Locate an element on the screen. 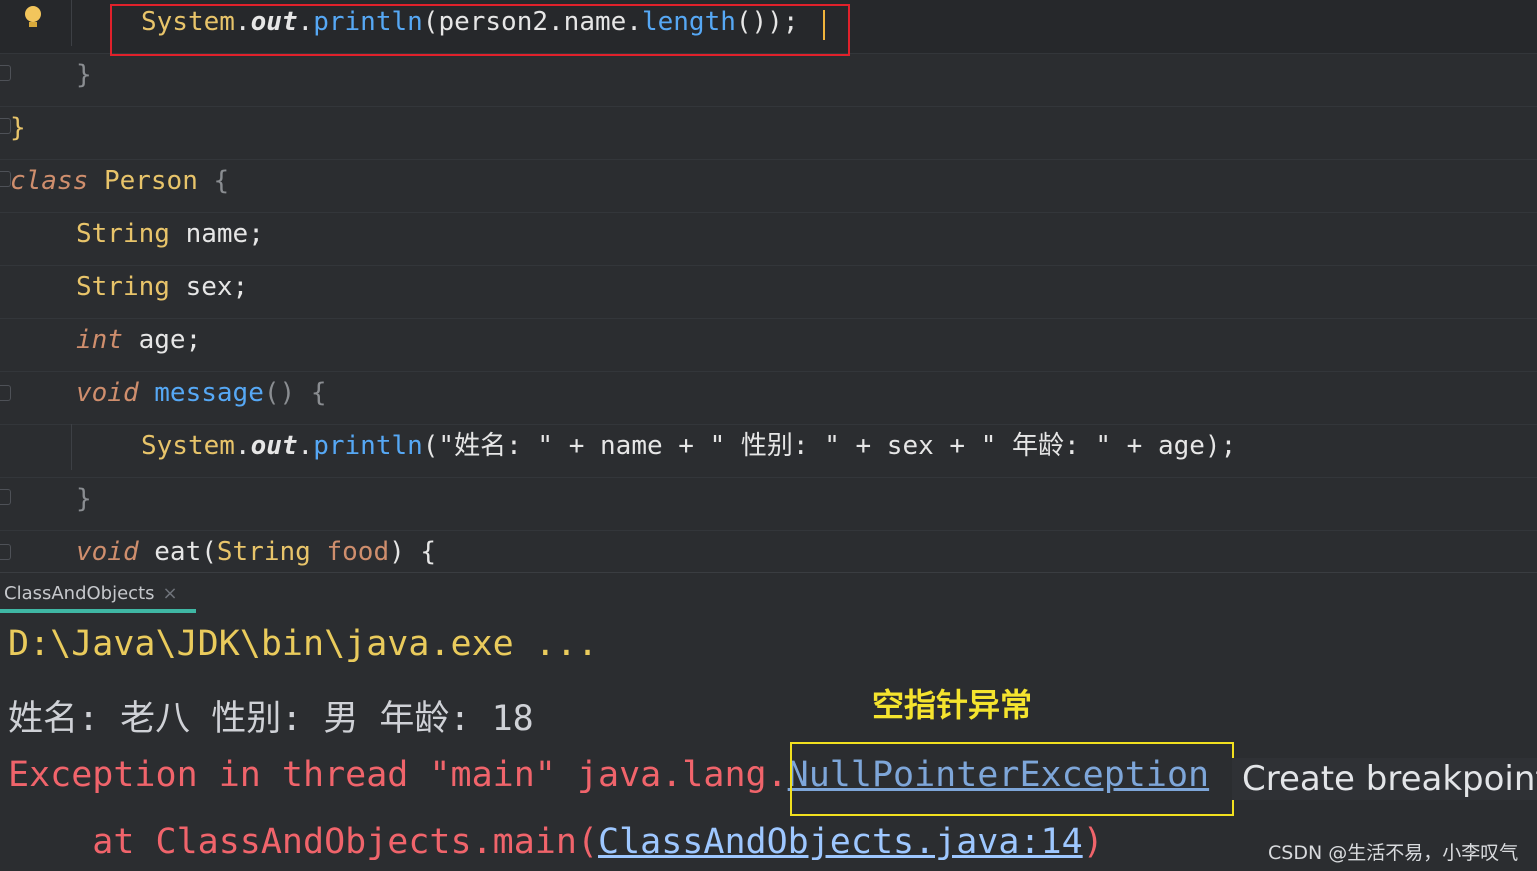 This screenshot has width=1537, height=871. create-breakpoint-popup: Create breakpoint is located at coordinates (1384, 779).